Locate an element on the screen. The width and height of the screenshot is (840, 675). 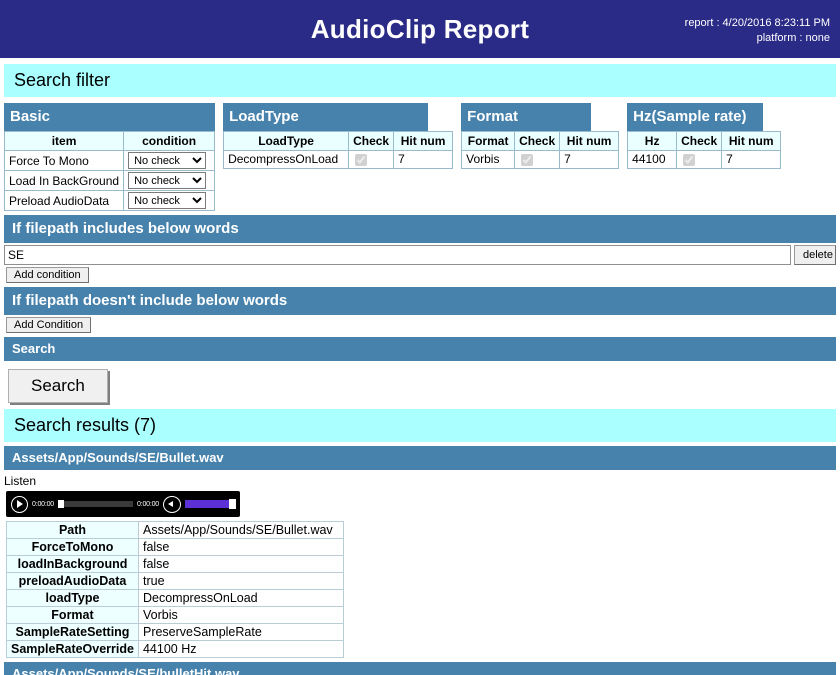
table-header-row: Format Check Hit num is located at coordinates (540, 141).